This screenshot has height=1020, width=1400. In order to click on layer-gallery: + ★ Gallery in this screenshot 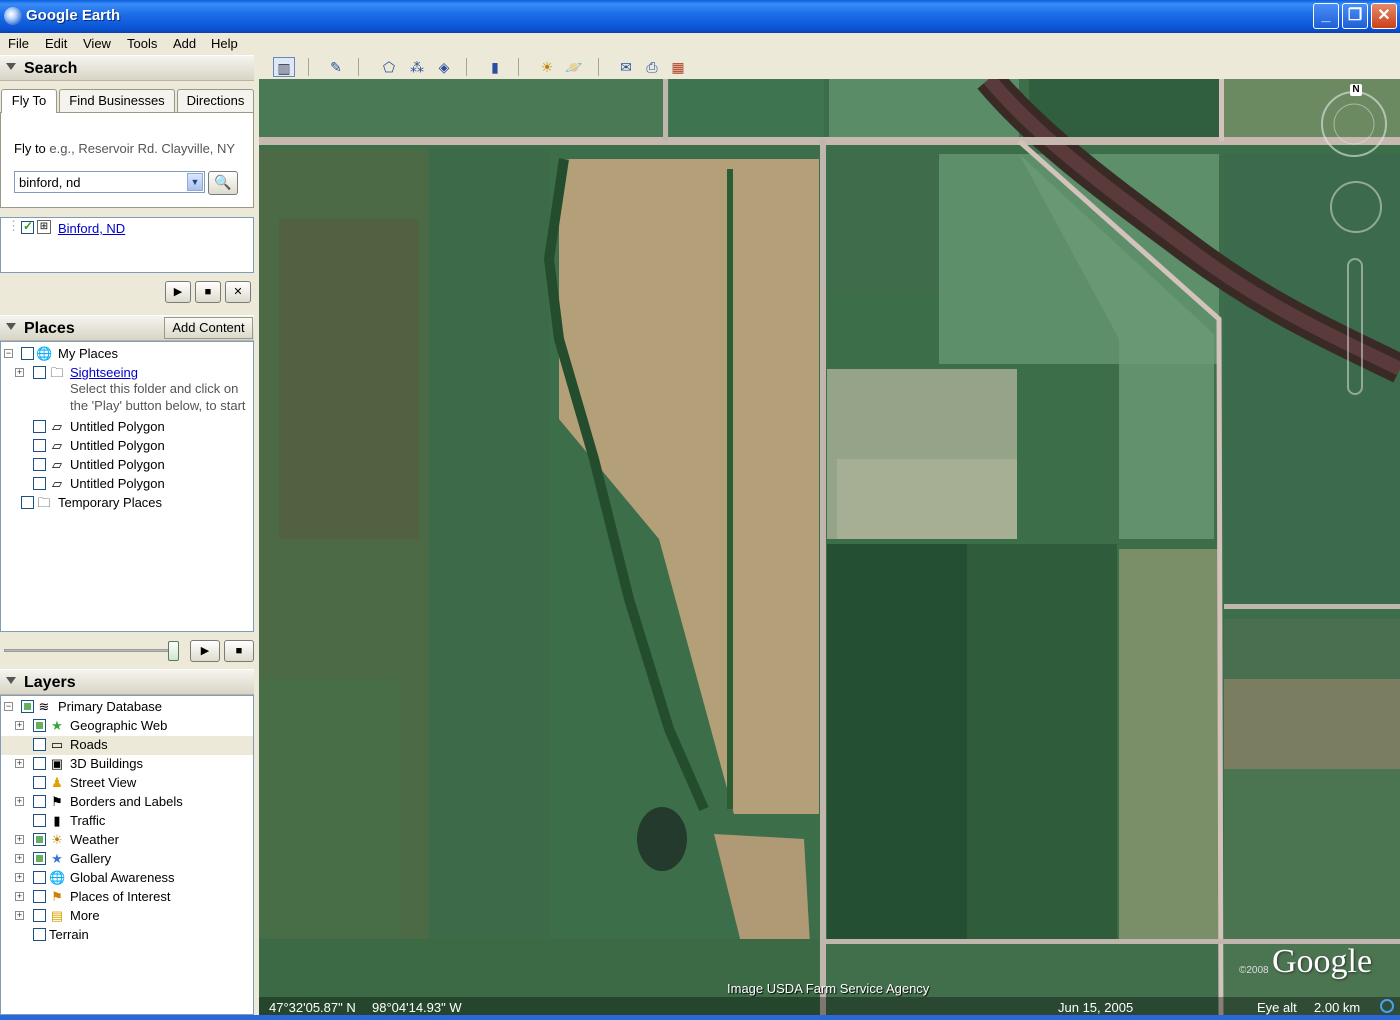, I will do `click(127, 859)`.